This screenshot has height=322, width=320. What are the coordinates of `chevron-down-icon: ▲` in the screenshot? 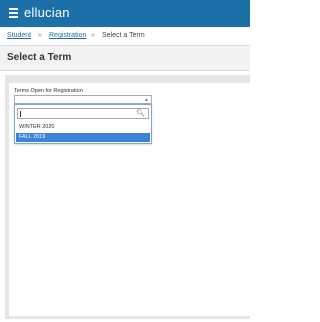 It's located at (146, 100).